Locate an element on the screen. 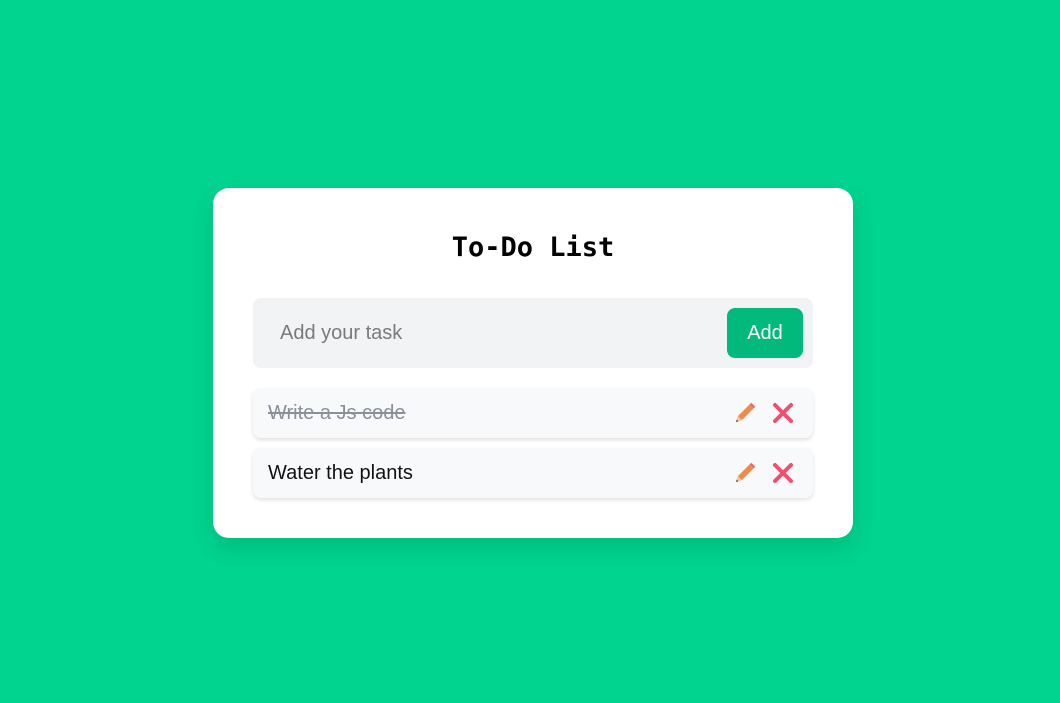  task-item: Water the plants is located at coordinates (533, 473).